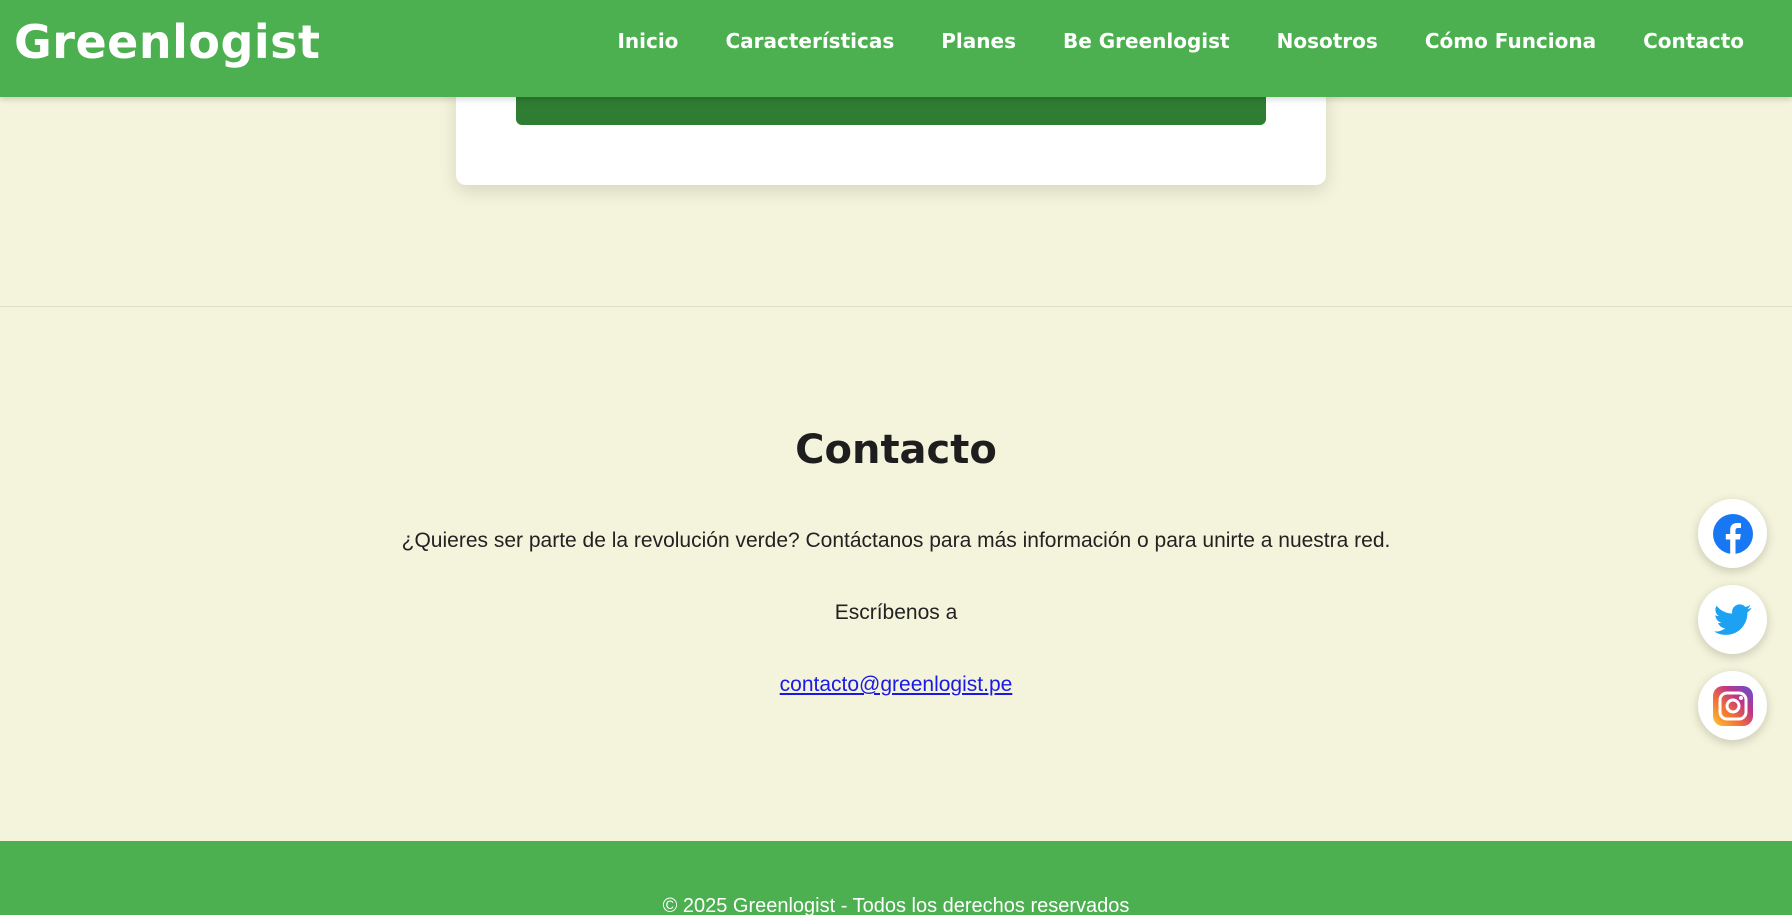 Image resolution: width=1792 pixels, height=915 pixels. What do you see at coordinates (1510, 41) in the screenshot?
I see `nav-como-funciona: Cómo Funciona` at bounding box center [1510, 41].